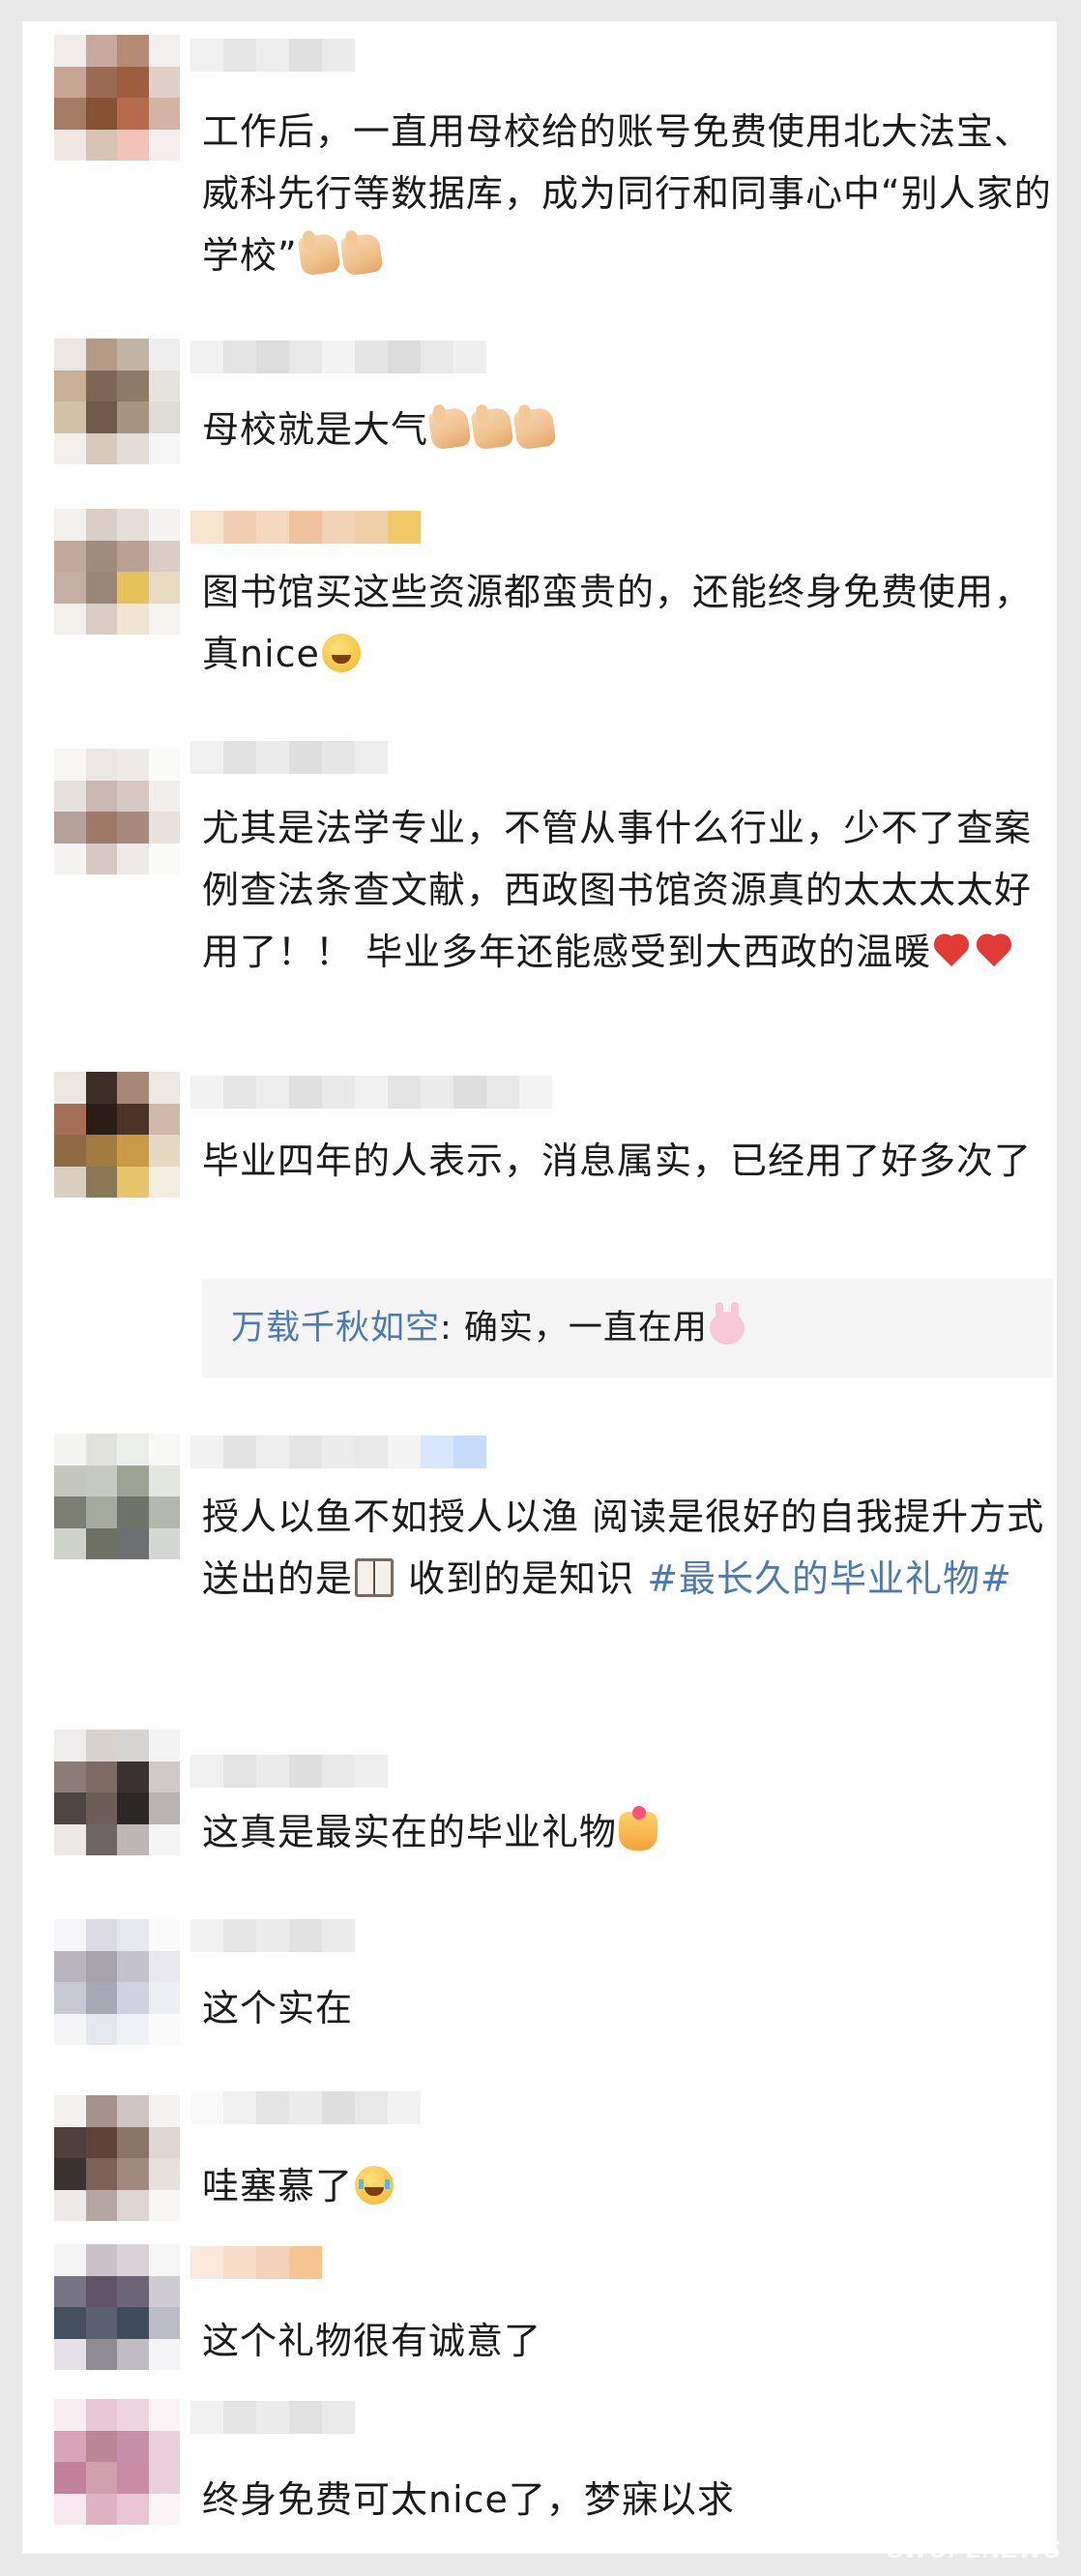 The width and height of the screenshot is (1081, 2576). What do you see at coordinates (974, 2548) in the screenshot?
I see `watermark: SWUPLNEWS` at bounding box center [974, 2548].